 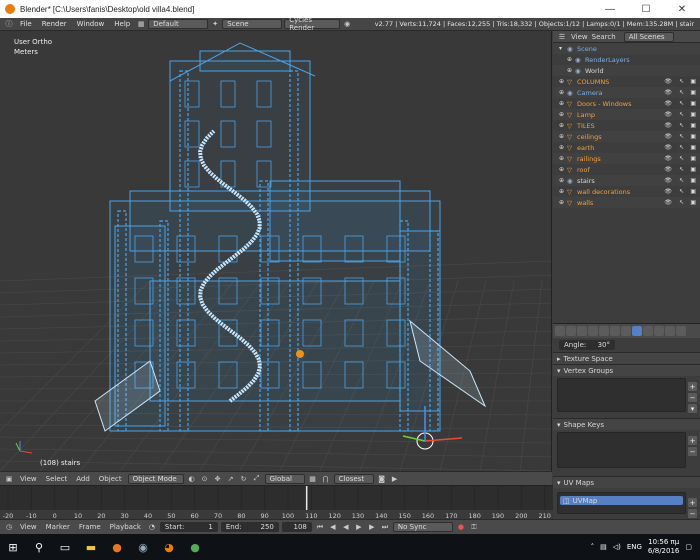 What do you see at coordinates (218, 479) in the screenshot?
I see `manipulator-icon: ✥` at bounding box center [218, 479].